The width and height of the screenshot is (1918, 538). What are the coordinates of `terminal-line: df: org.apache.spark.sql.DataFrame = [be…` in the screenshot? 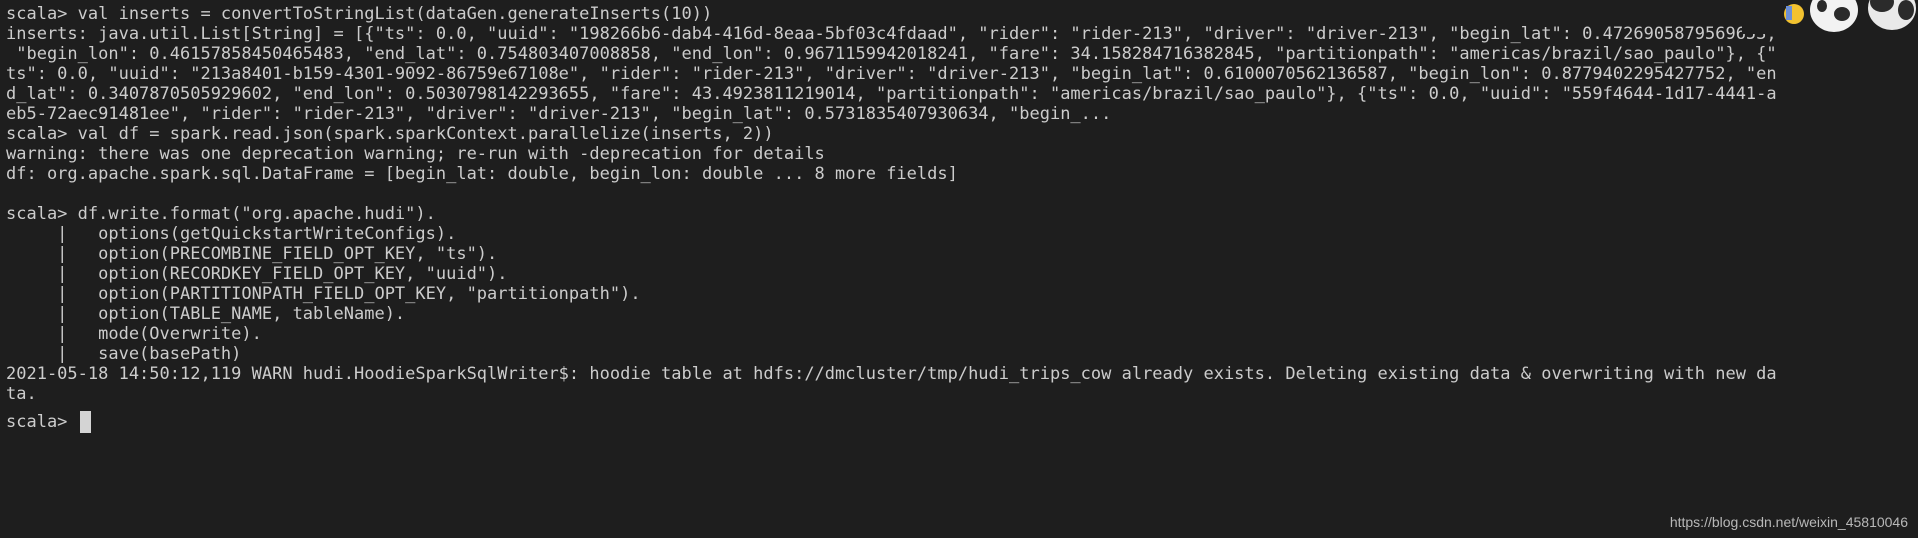 It's located at (482, 174).